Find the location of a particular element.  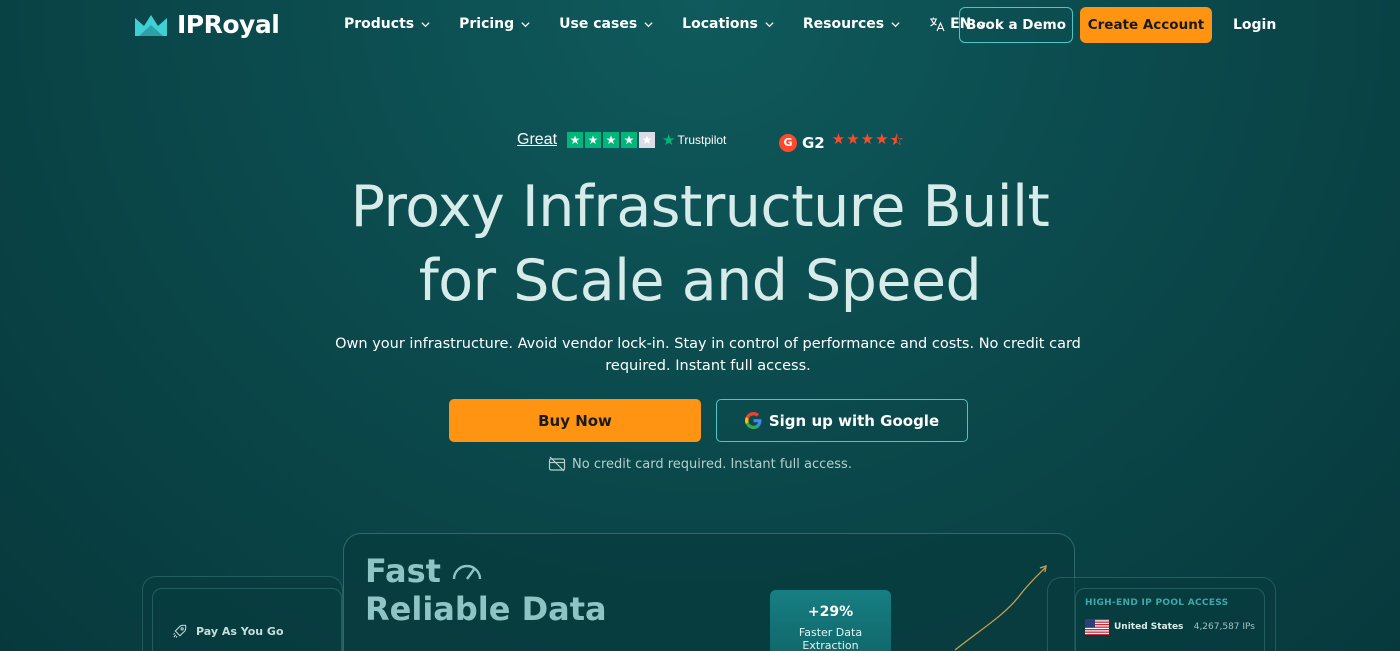

trustpilot-word: Great is located at coordinates (537, 139).